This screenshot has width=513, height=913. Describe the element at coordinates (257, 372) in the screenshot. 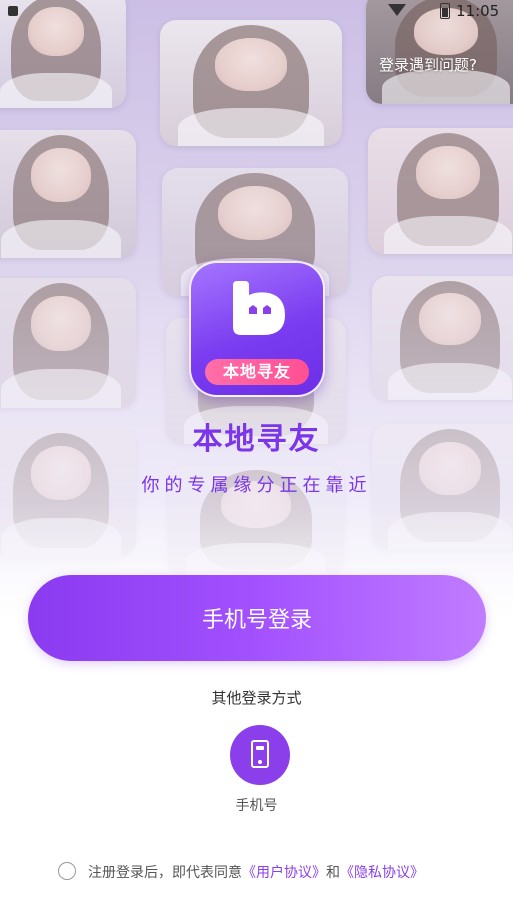

I see `logo-badge: 本地寻友` at that location.